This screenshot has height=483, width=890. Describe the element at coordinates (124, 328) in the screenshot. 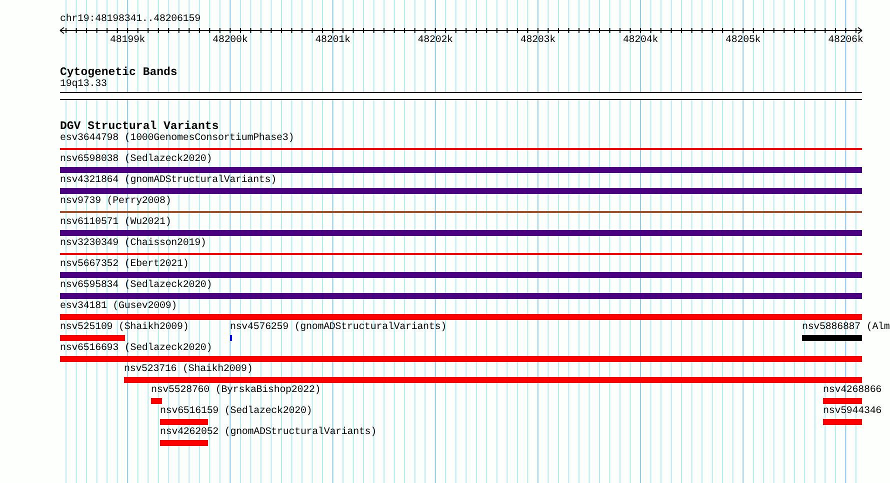

I see `variant-label: nsv525109 (Shaikh2009)` at that location.